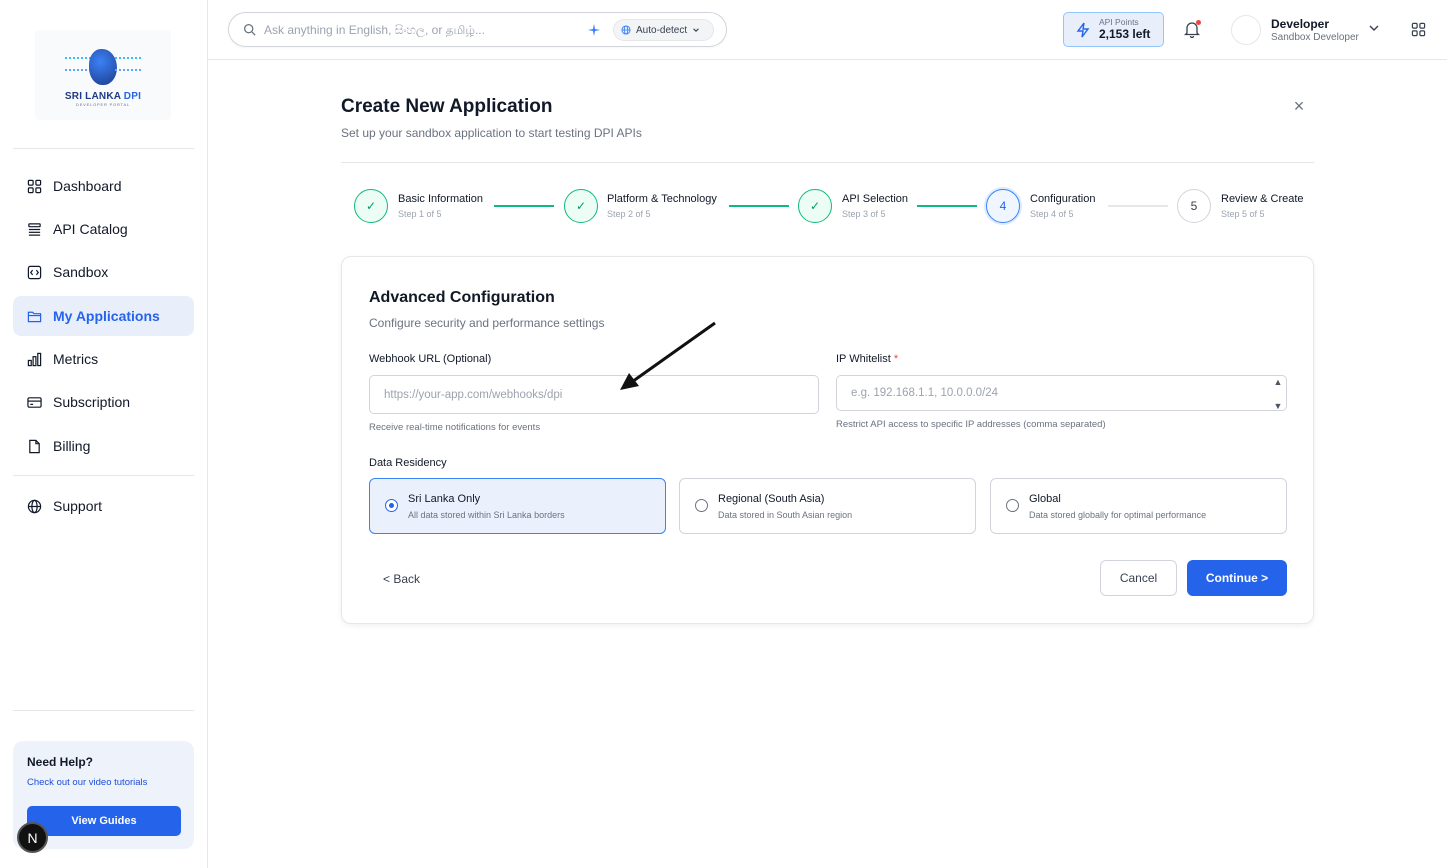  I want to click on header-divider, so click(827, 162).